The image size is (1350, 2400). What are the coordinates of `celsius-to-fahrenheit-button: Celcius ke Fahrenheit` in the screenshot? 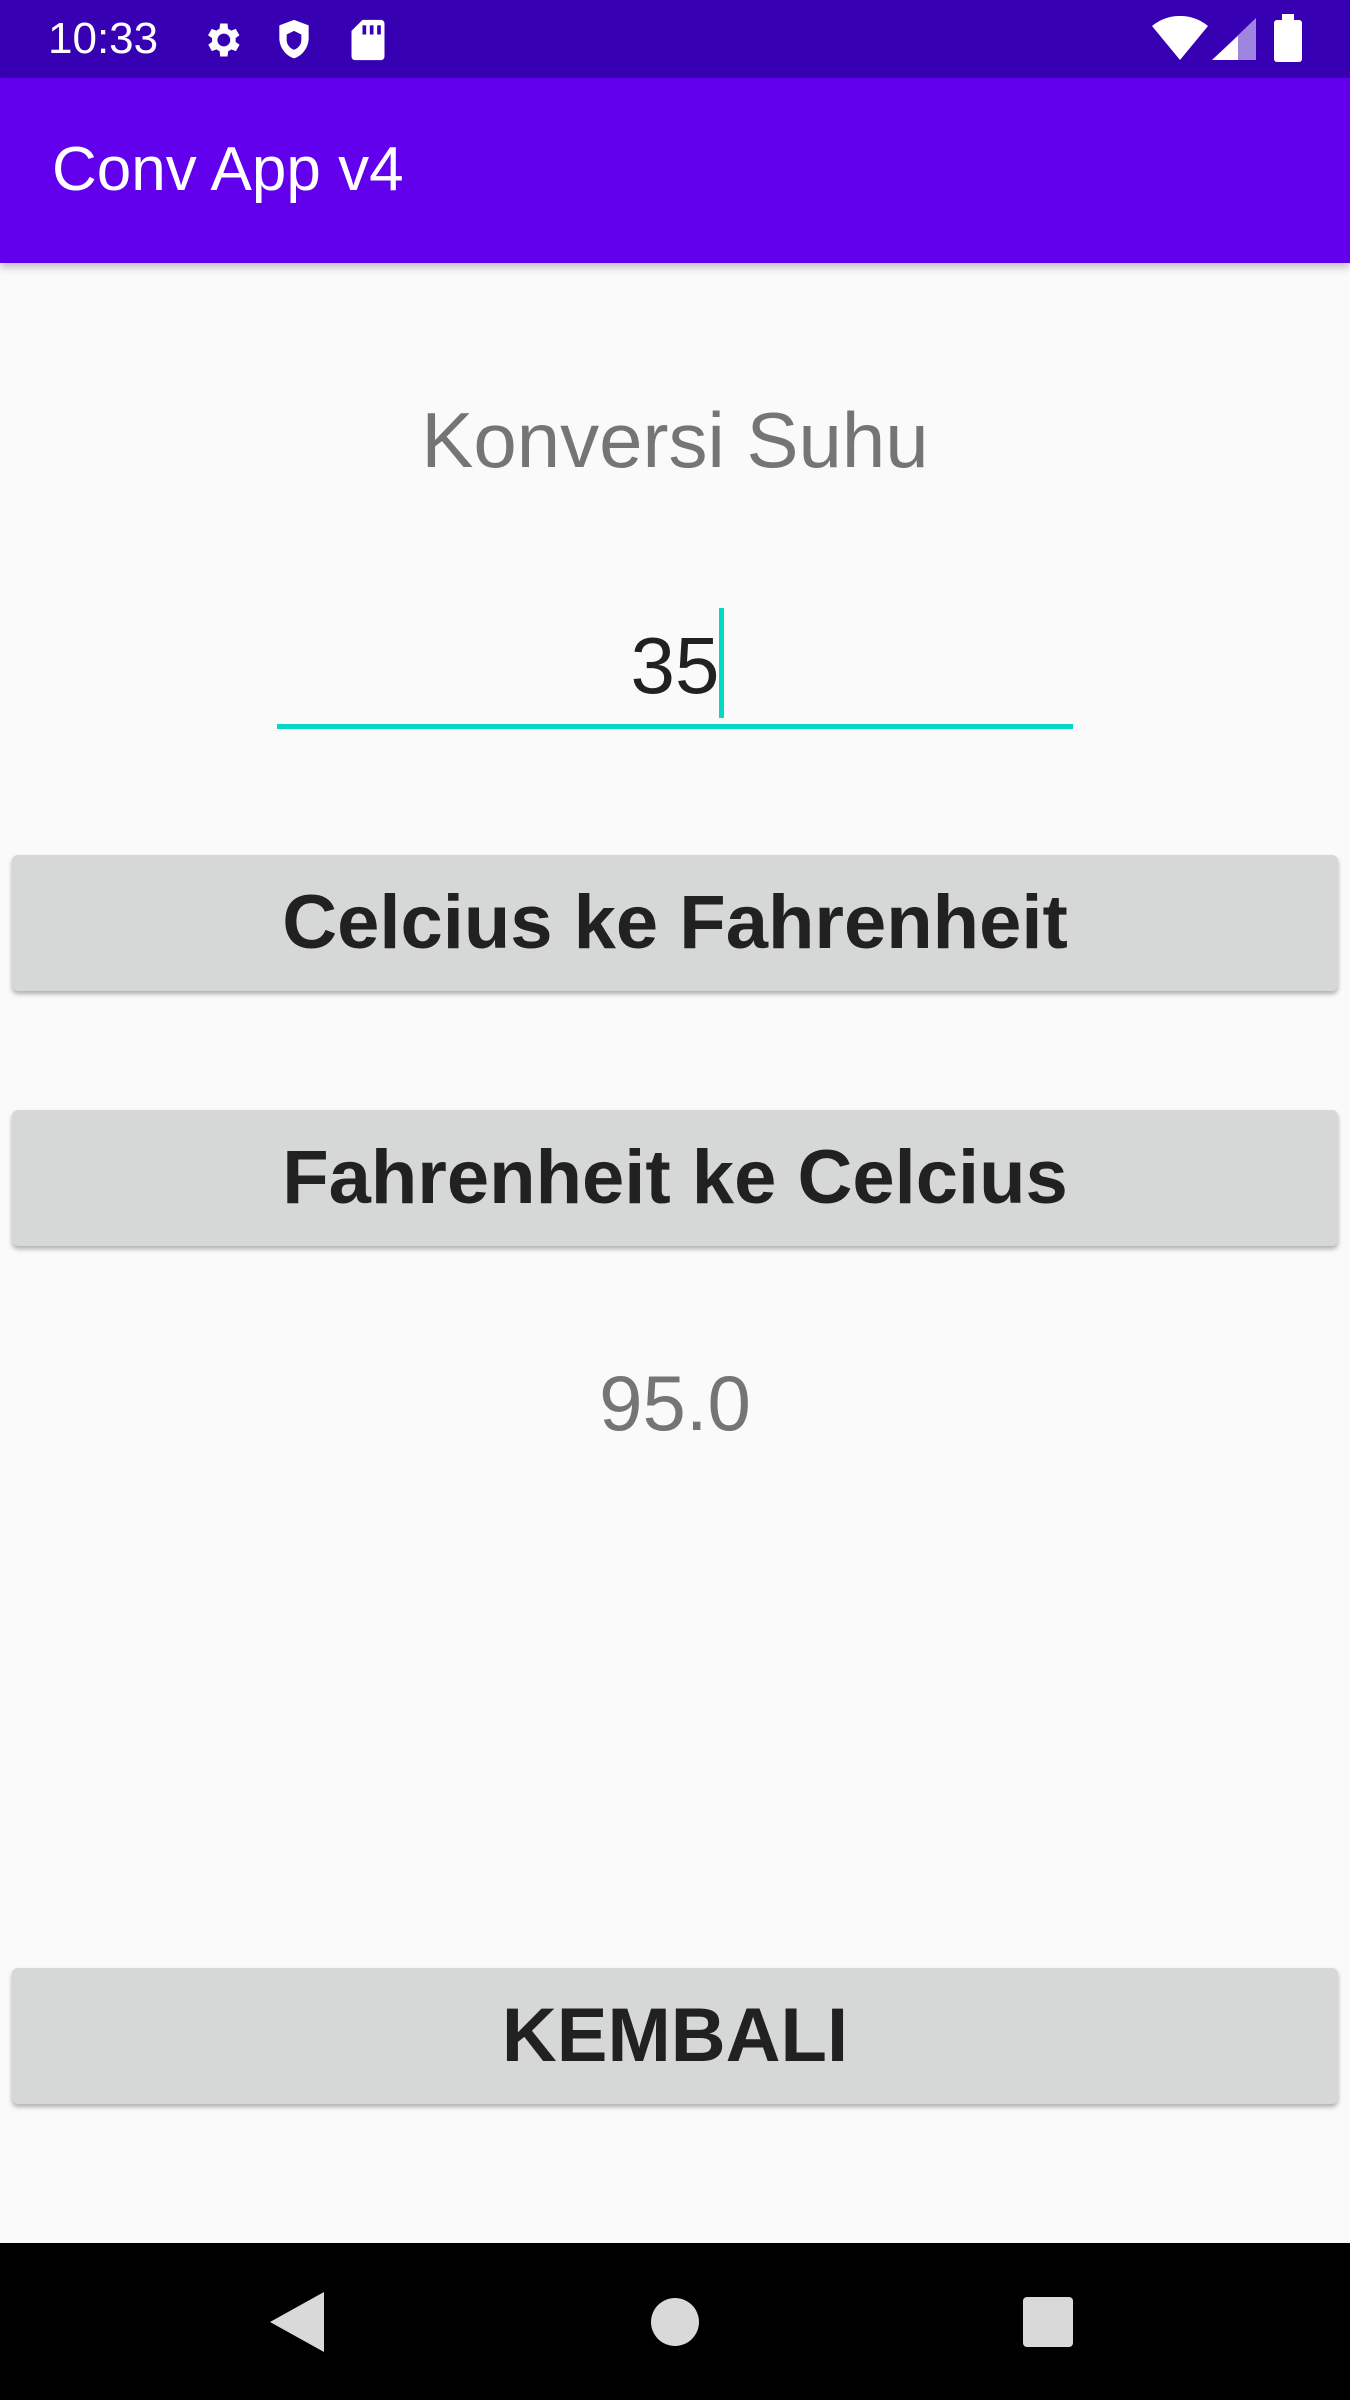 It's located at (675, 923).